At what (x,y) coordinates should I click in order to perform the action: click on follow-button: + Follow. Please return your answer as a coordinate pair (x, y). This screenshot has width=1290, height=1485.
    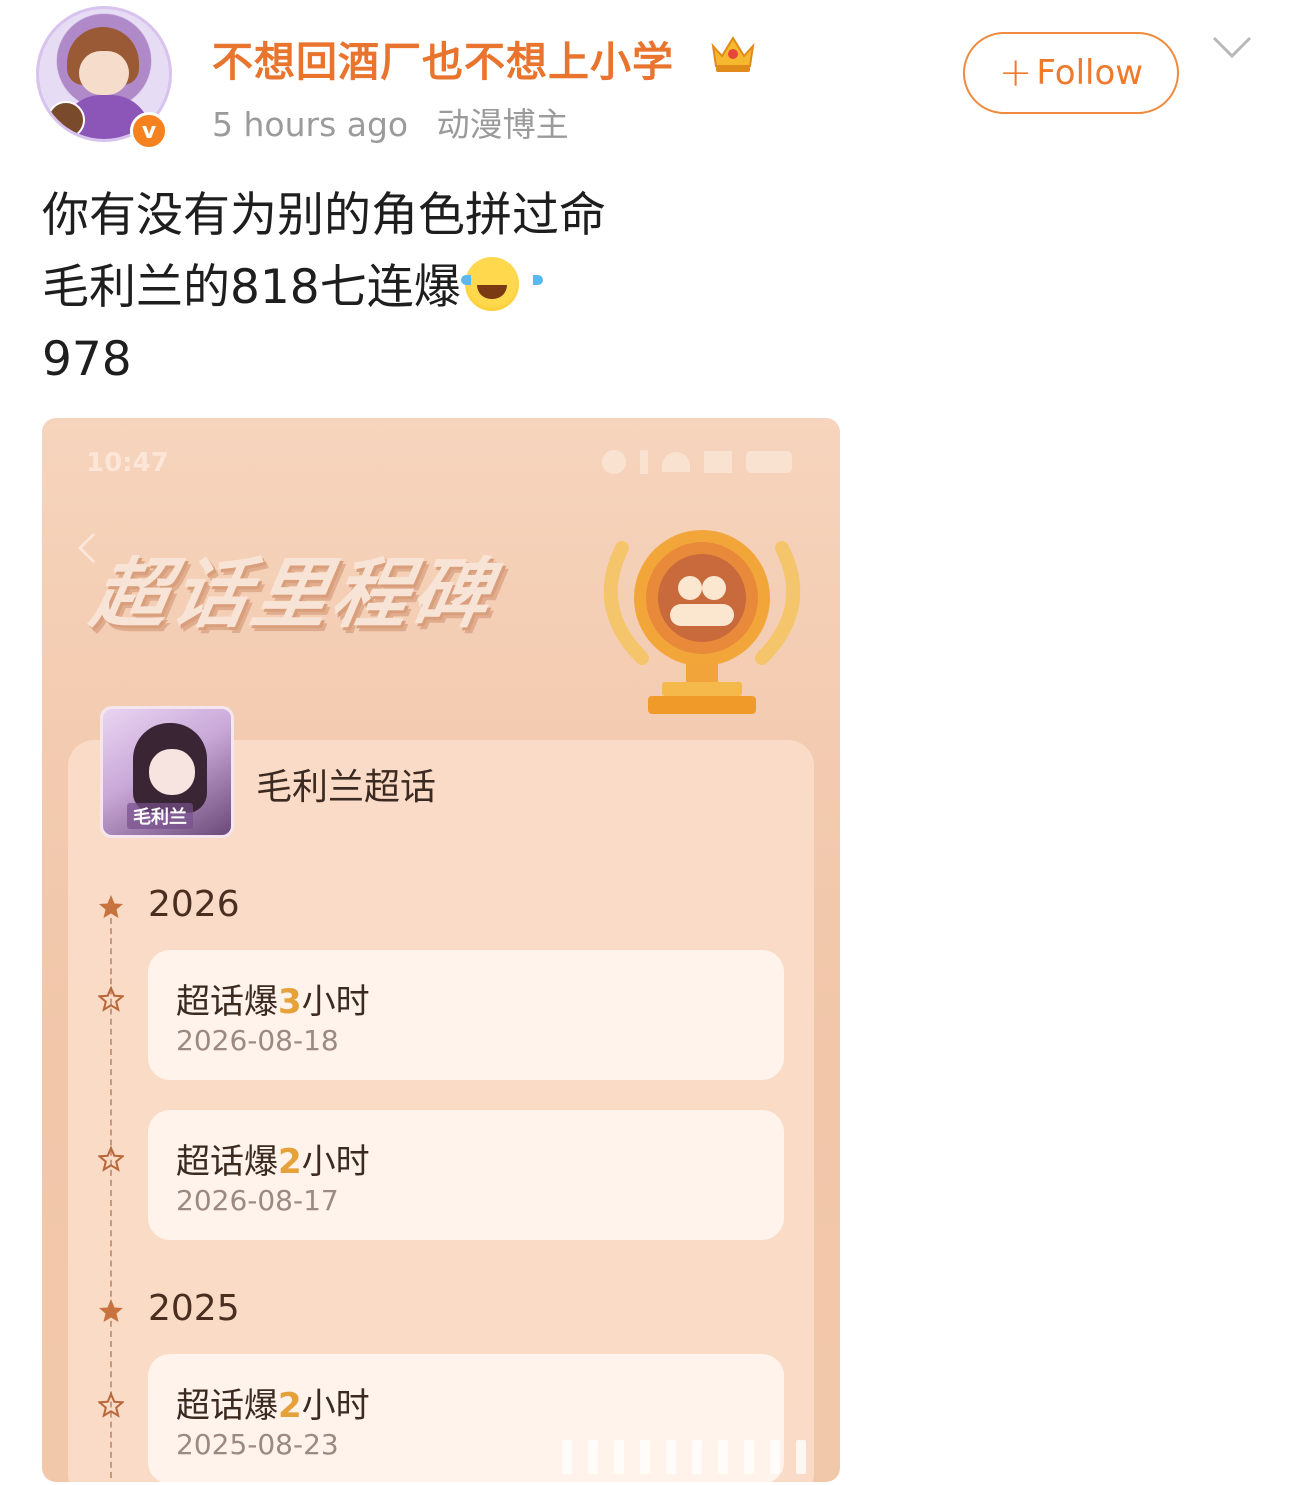
    Looking at the image, I should click on (1071, 73).